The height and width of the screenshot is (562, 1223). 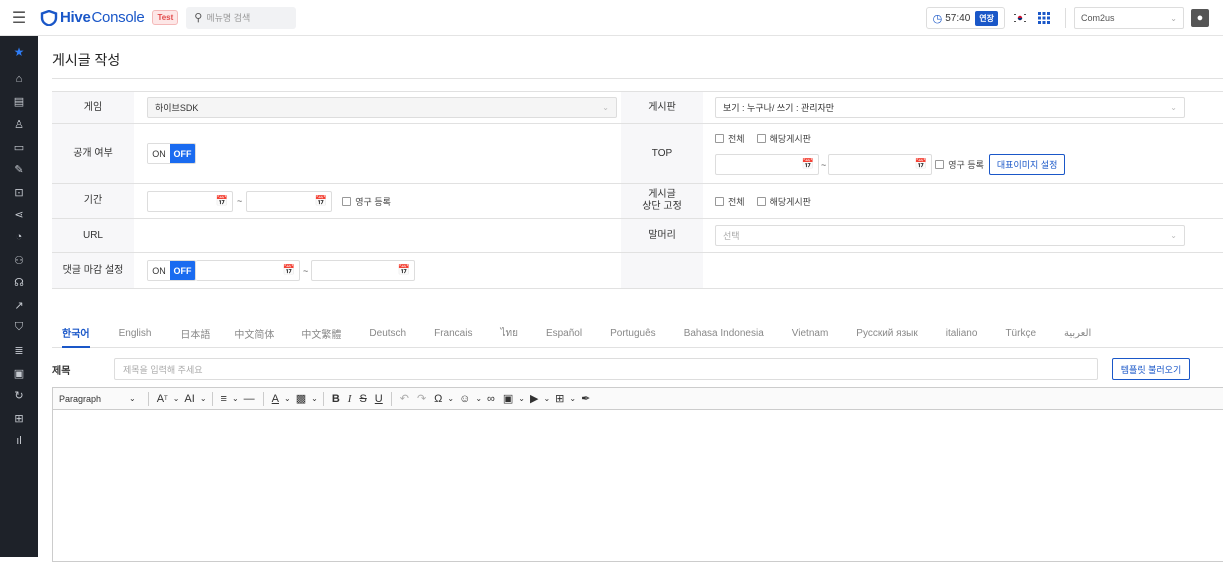 I want to click on font-size-icon: AT, so click(x=162, y=399).